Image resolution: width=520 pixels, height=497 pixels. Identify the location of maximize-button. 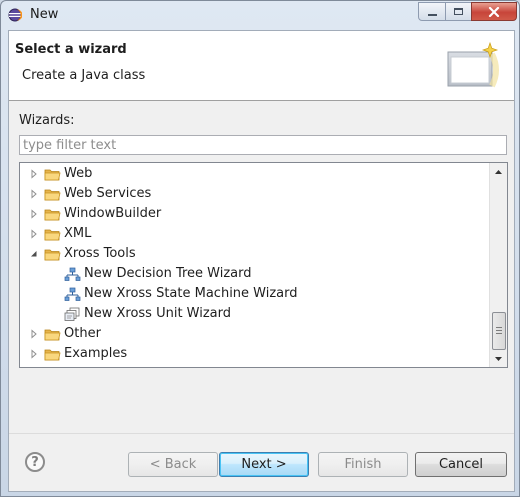
(458, 11).